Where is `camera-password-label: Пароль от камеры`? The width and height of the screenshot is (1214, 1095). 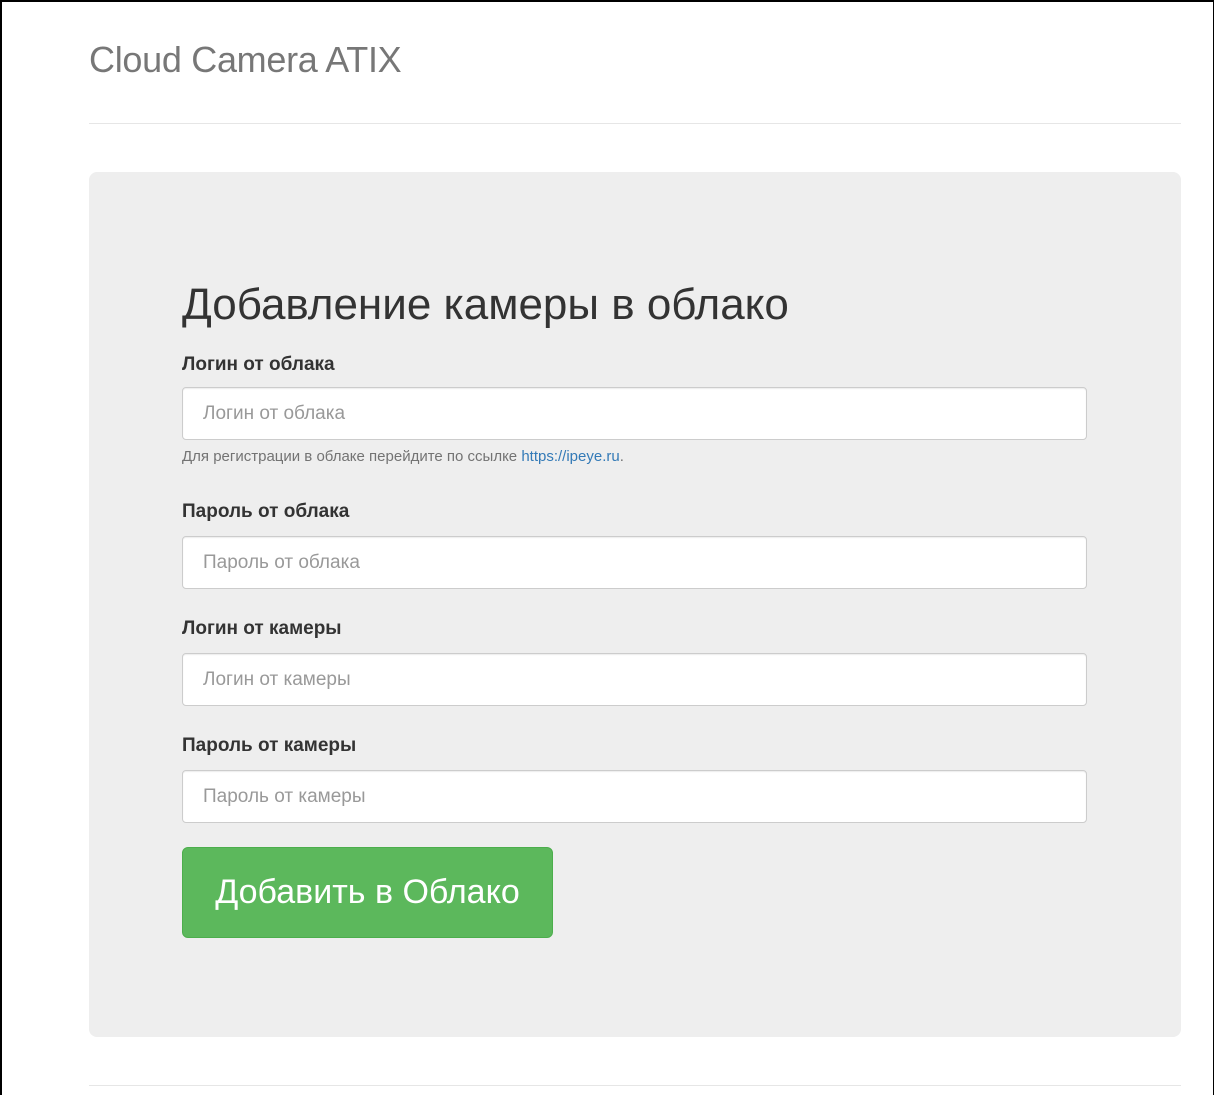 camera-password-label: Пароль от камеры is located at coordinates (269, 745).